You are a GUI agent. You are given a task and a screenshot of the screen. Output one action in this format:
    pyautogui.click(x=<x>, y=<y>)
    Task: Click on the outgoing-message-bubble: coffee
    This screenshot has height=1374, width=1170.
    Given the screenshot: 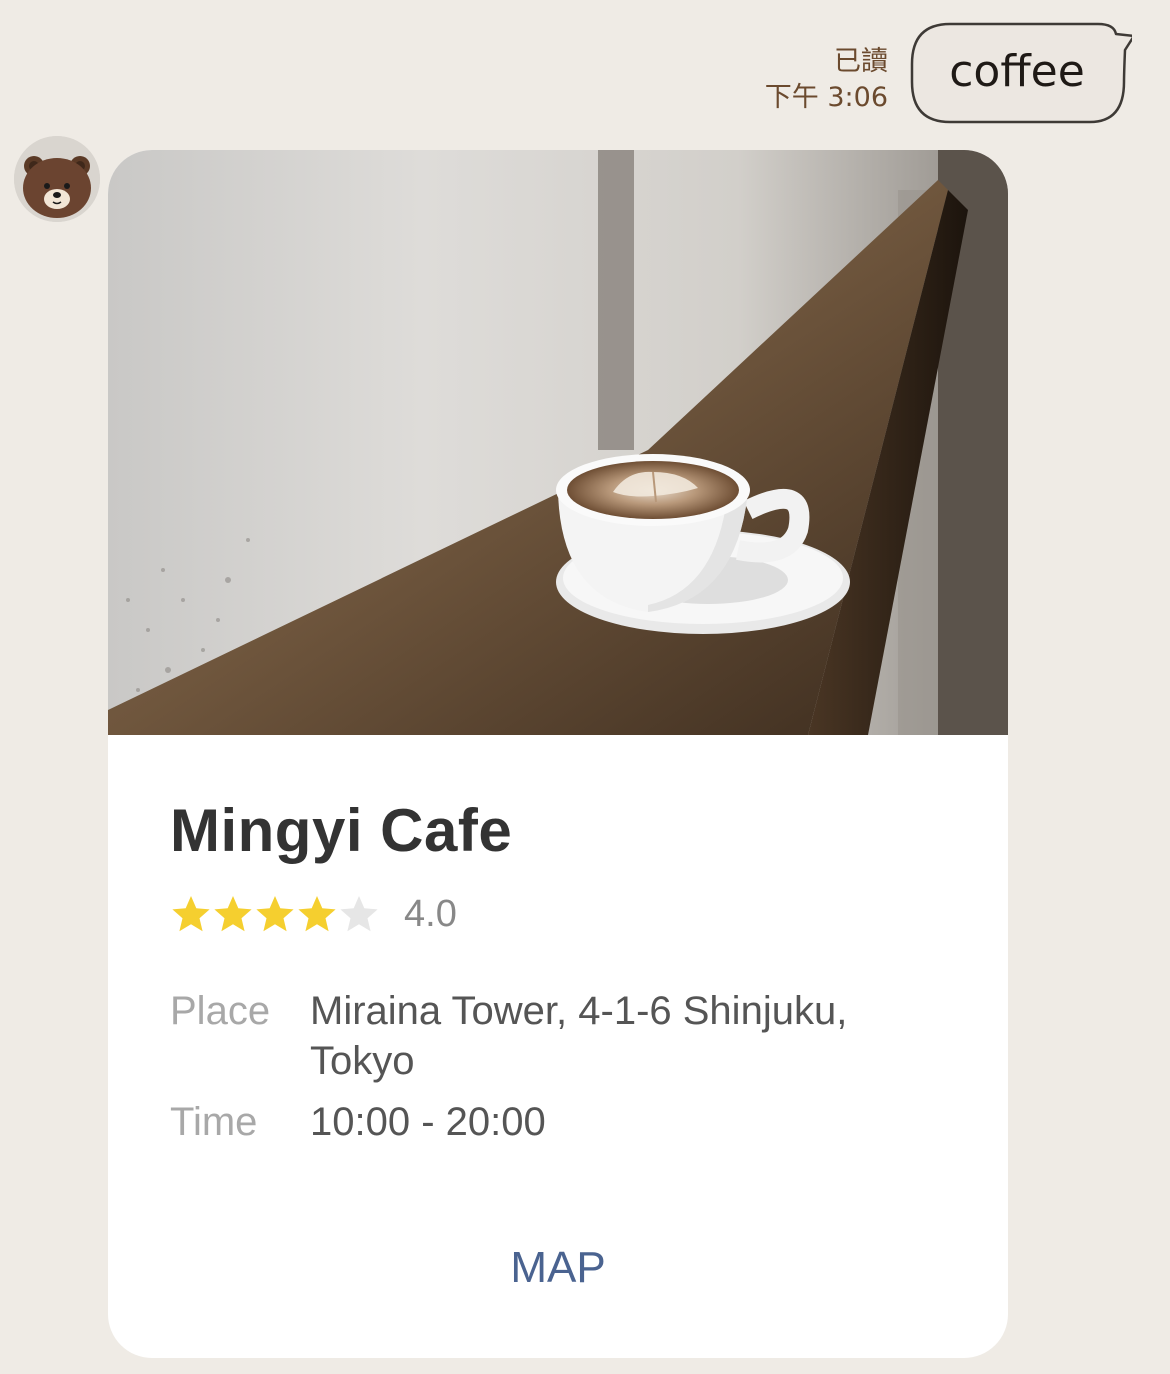 What is the action you would take?
    pyautogui.click(x=1021, y=73)
    